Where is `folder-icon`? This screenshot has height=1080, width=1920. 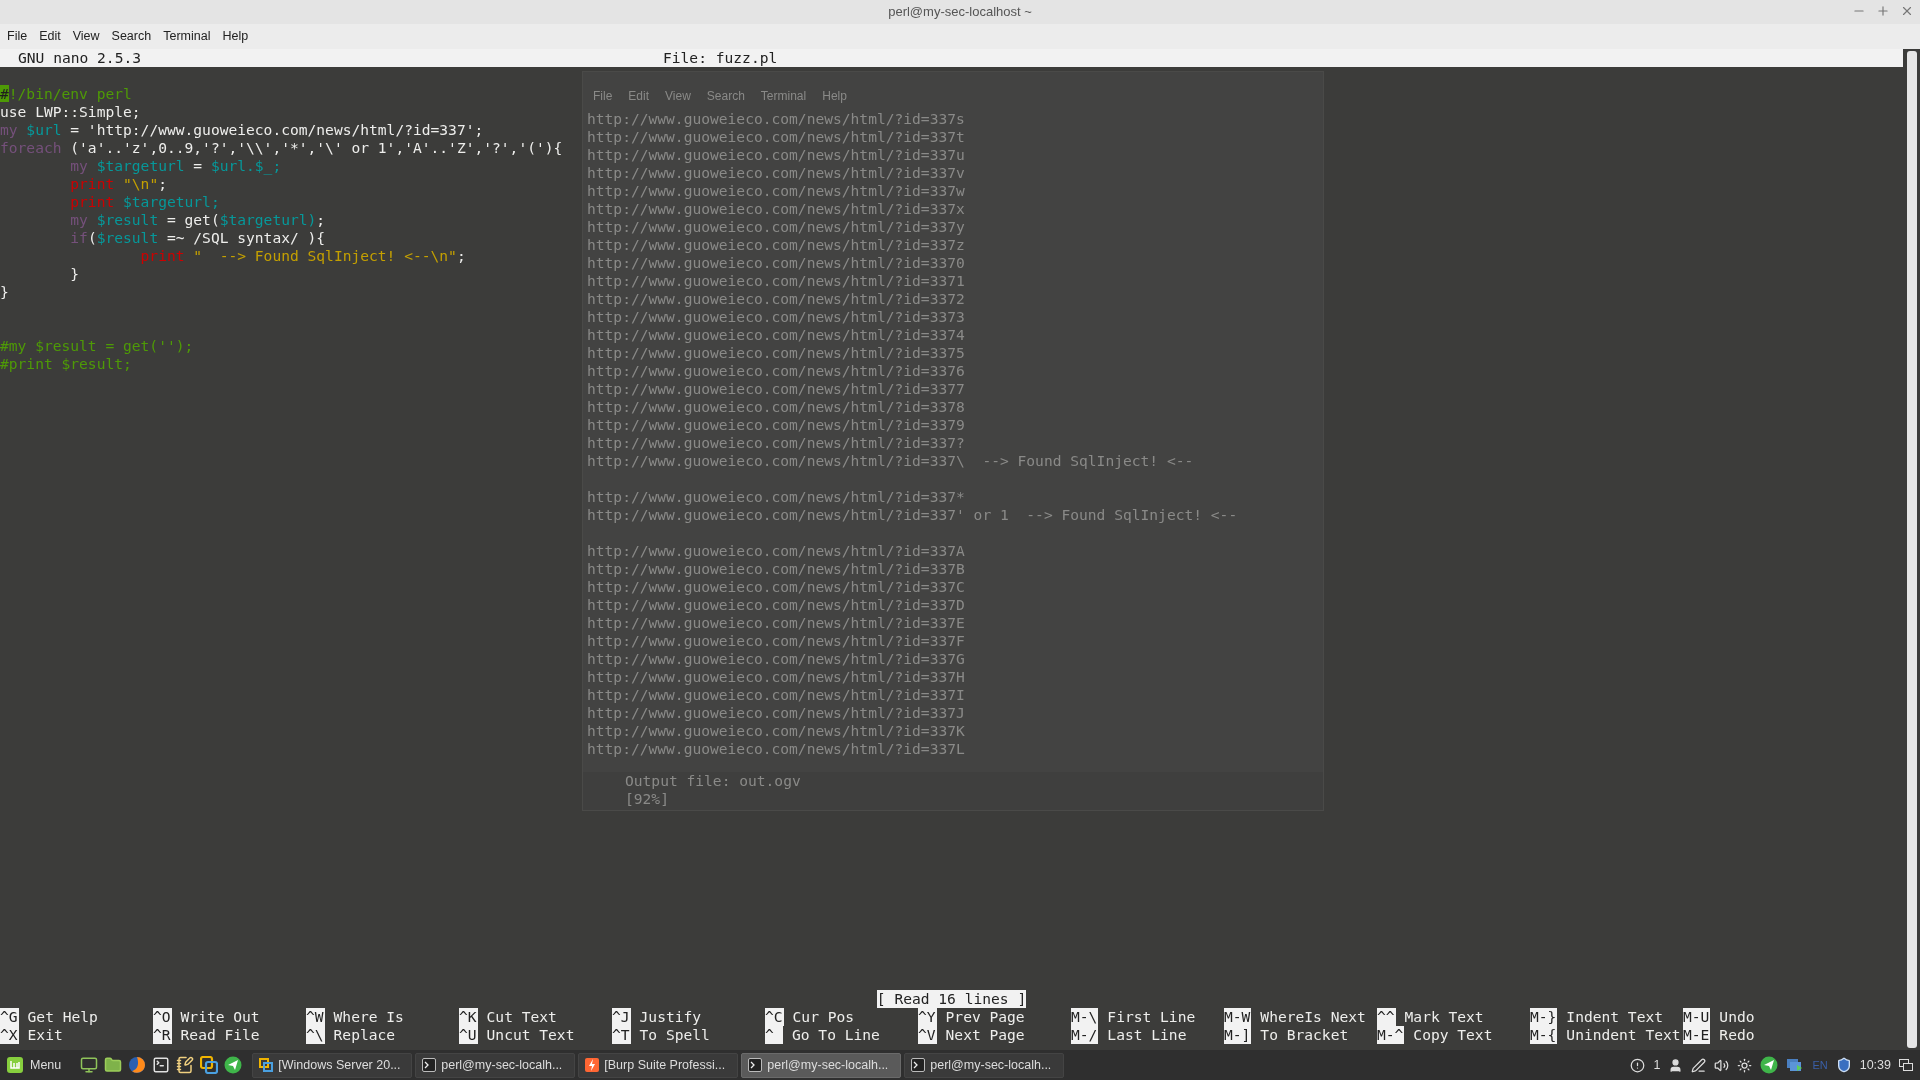 folder-icon is located at coordinates (113, 1065).